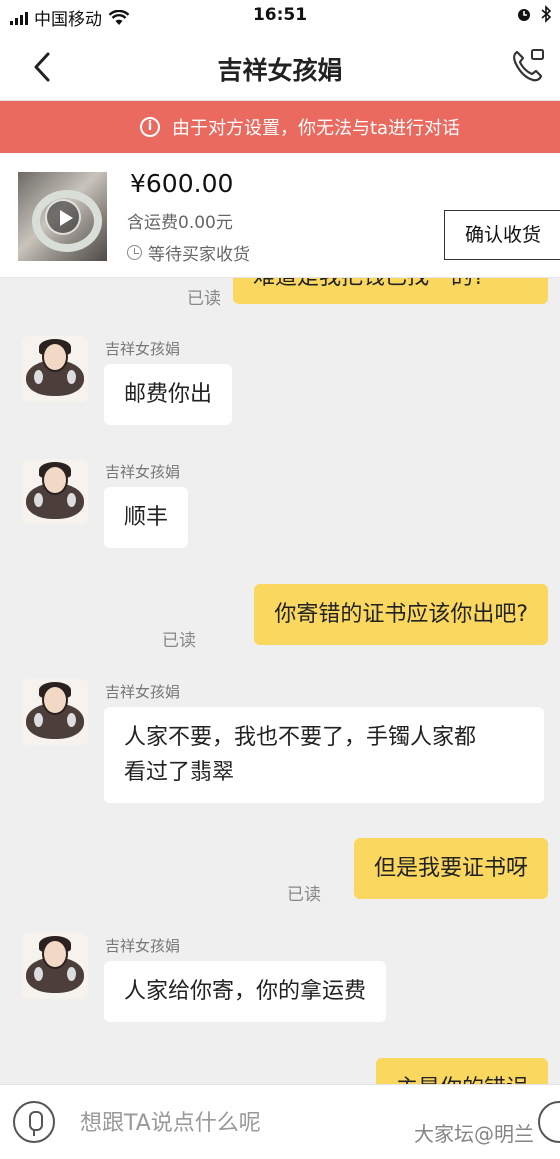 Image resolution: width=560 pixels, height=1159 pixels. I want to click on order-status-text: 等待买家收货, so click(199, 255).